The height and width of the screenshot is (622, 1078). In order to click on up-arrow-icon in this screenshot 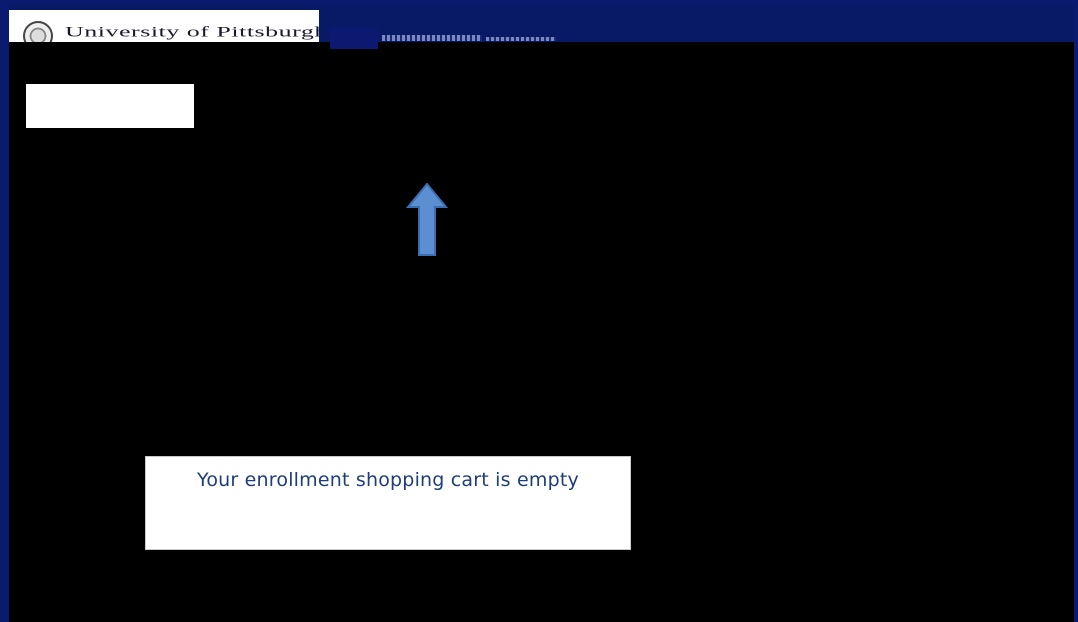, I will do `click(427, 222)`.